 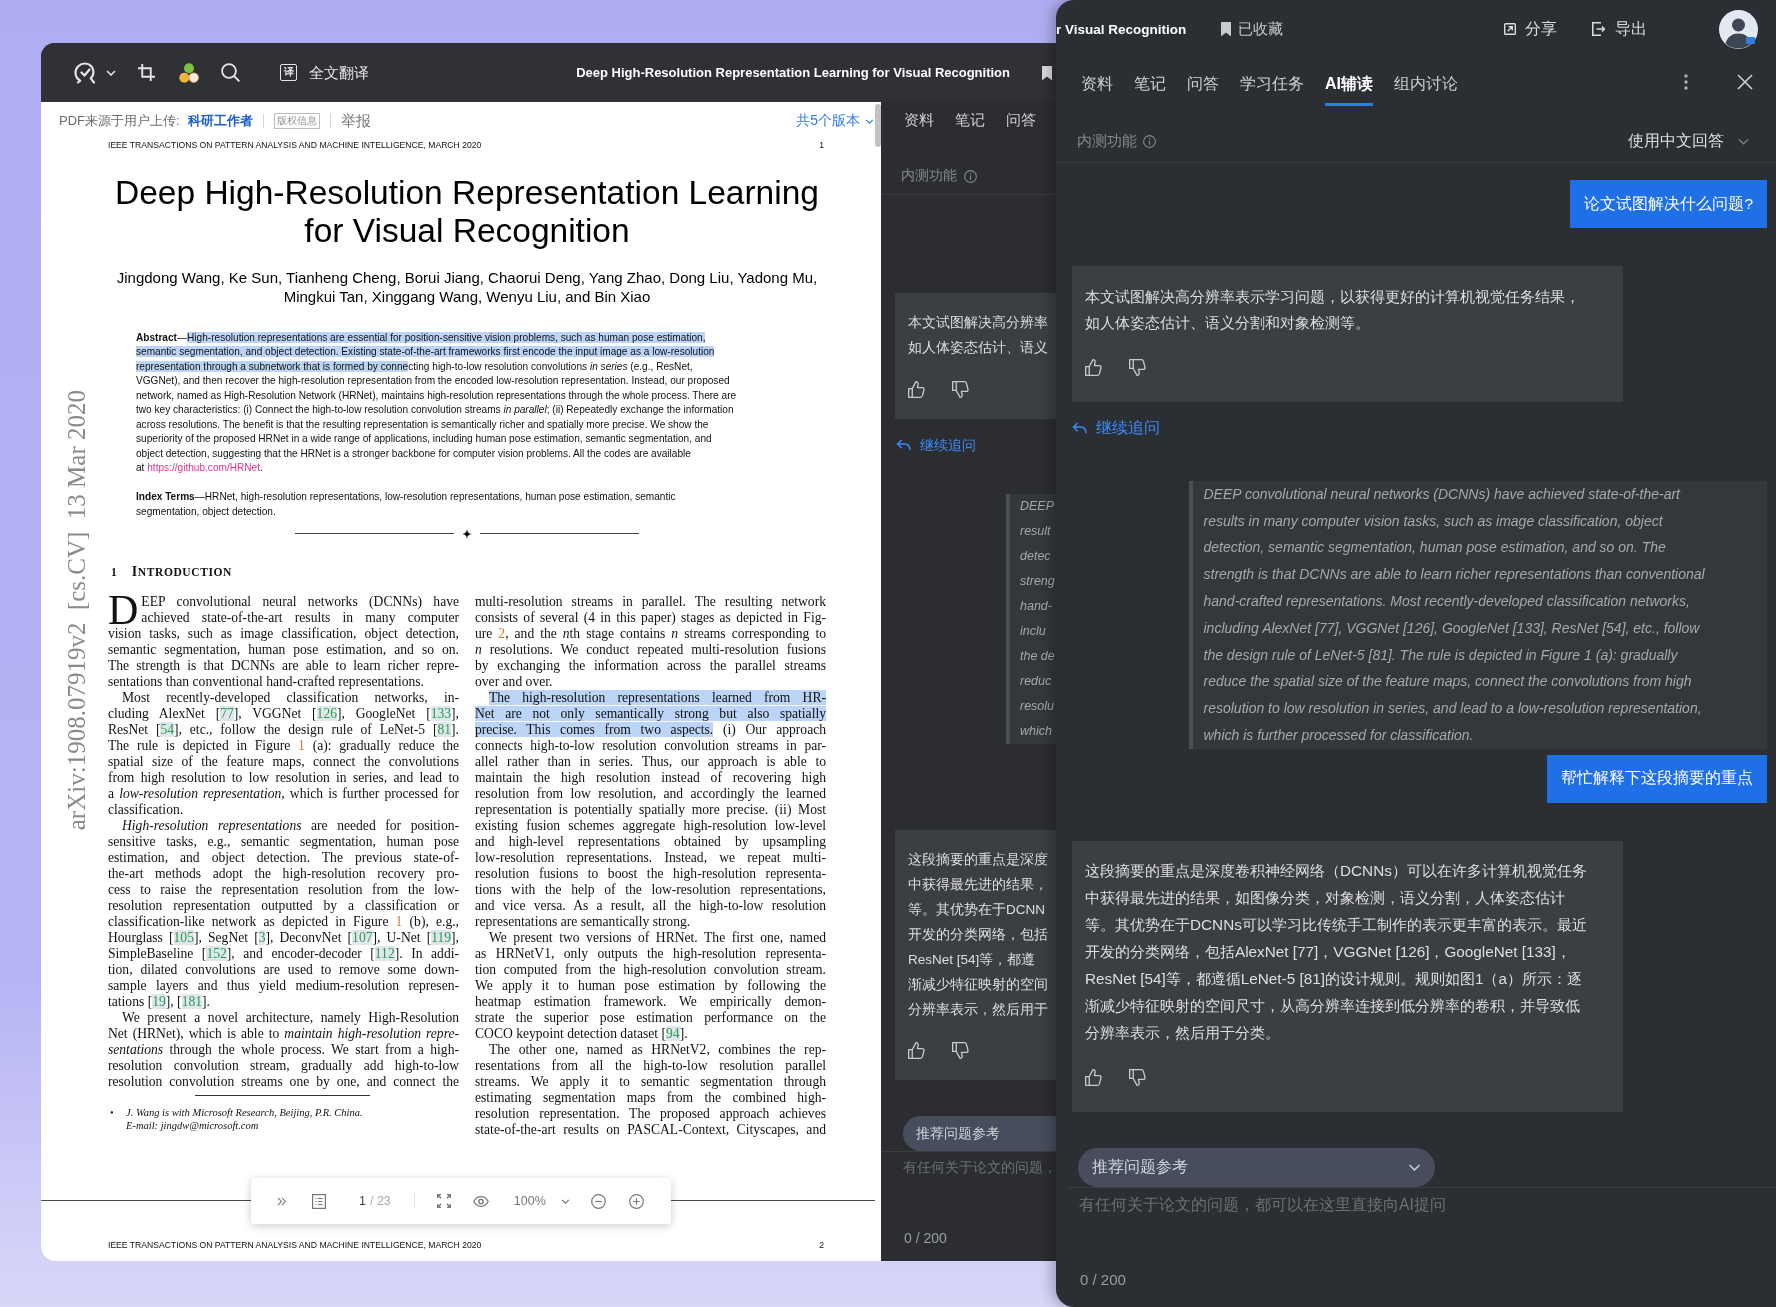 What do you see at coordinates (406, 504) in the screenshot?
I see `index-terms: Index Terms—HRNet, high-resolution representations, low-resolution representations, human pose estimation, semantic segmentation, object detection.` at bounding box center [406, 504].